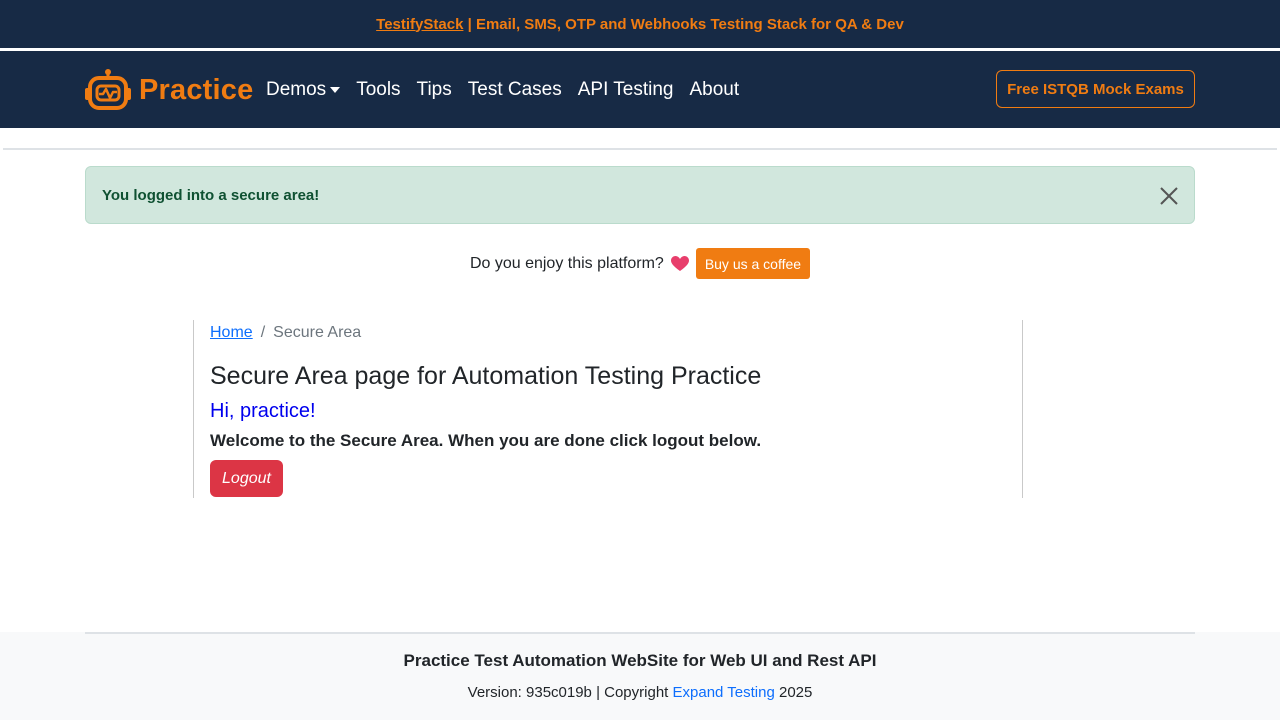 The width and height of the screenshot is (1280, 720). I want to click on buy-coffee-button: Buy us a coffee, so click(753, 263).